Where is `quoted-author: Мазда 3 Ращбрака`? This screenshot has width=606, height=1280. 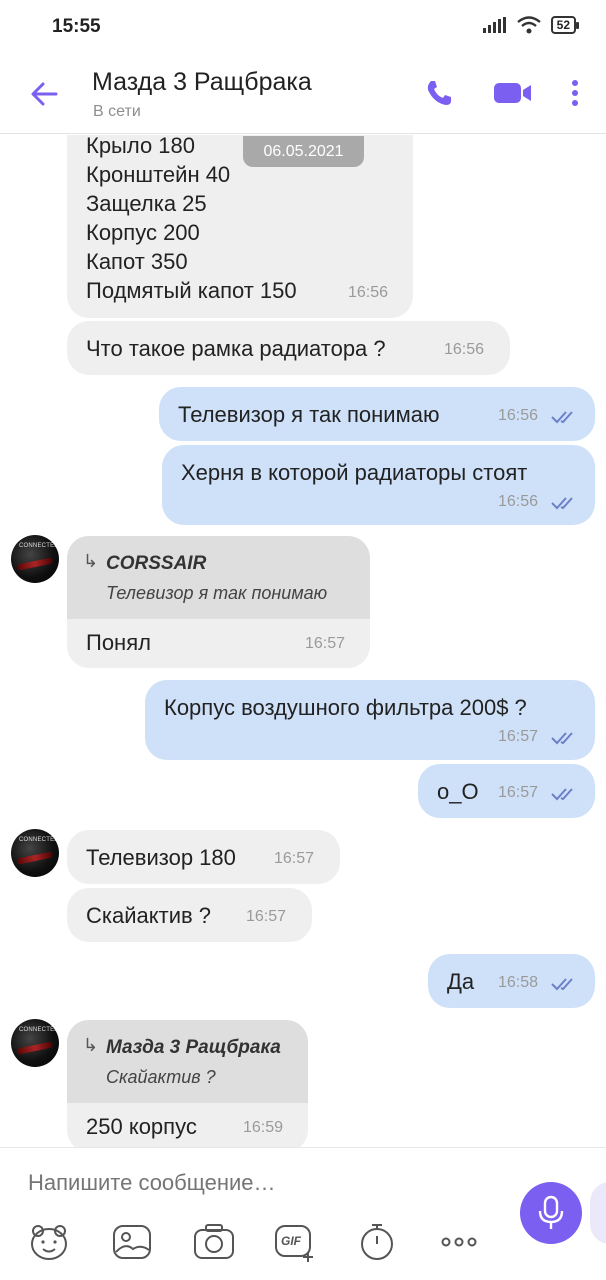
quoted-author: Мазда 3 Ращбрака is located at coordinates (193, 1047).